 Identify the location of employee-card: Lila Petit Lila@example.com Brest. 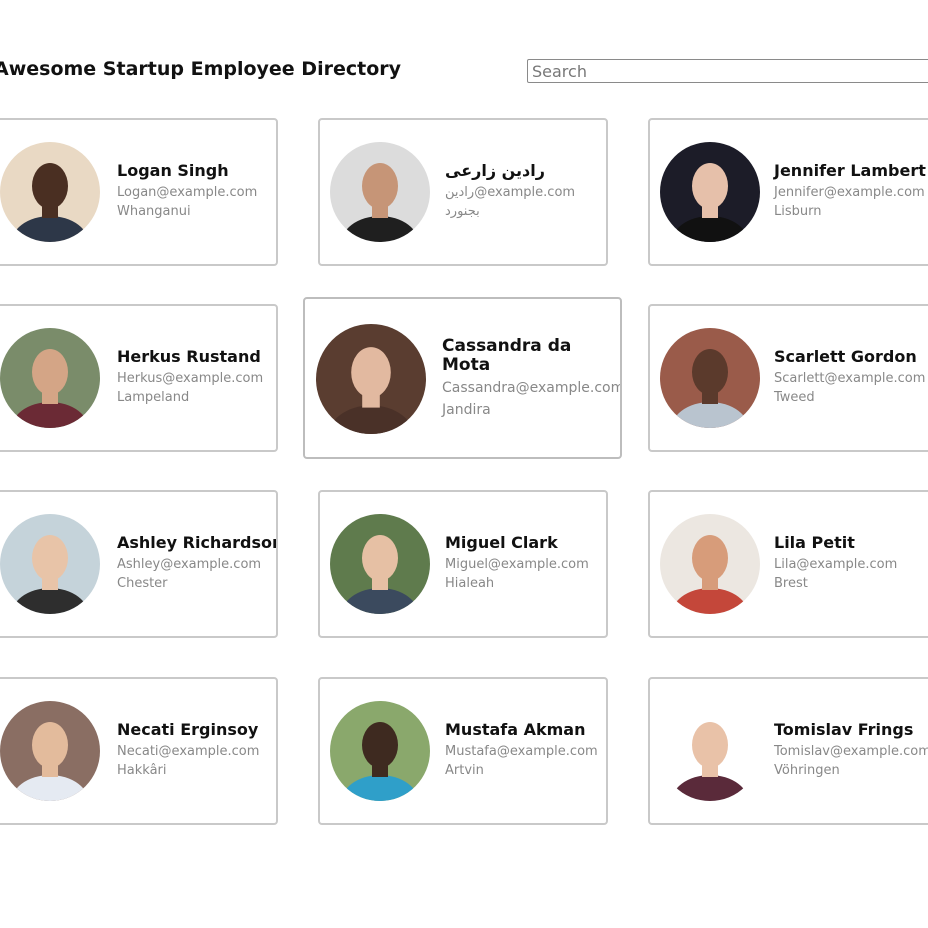
(788, 564).